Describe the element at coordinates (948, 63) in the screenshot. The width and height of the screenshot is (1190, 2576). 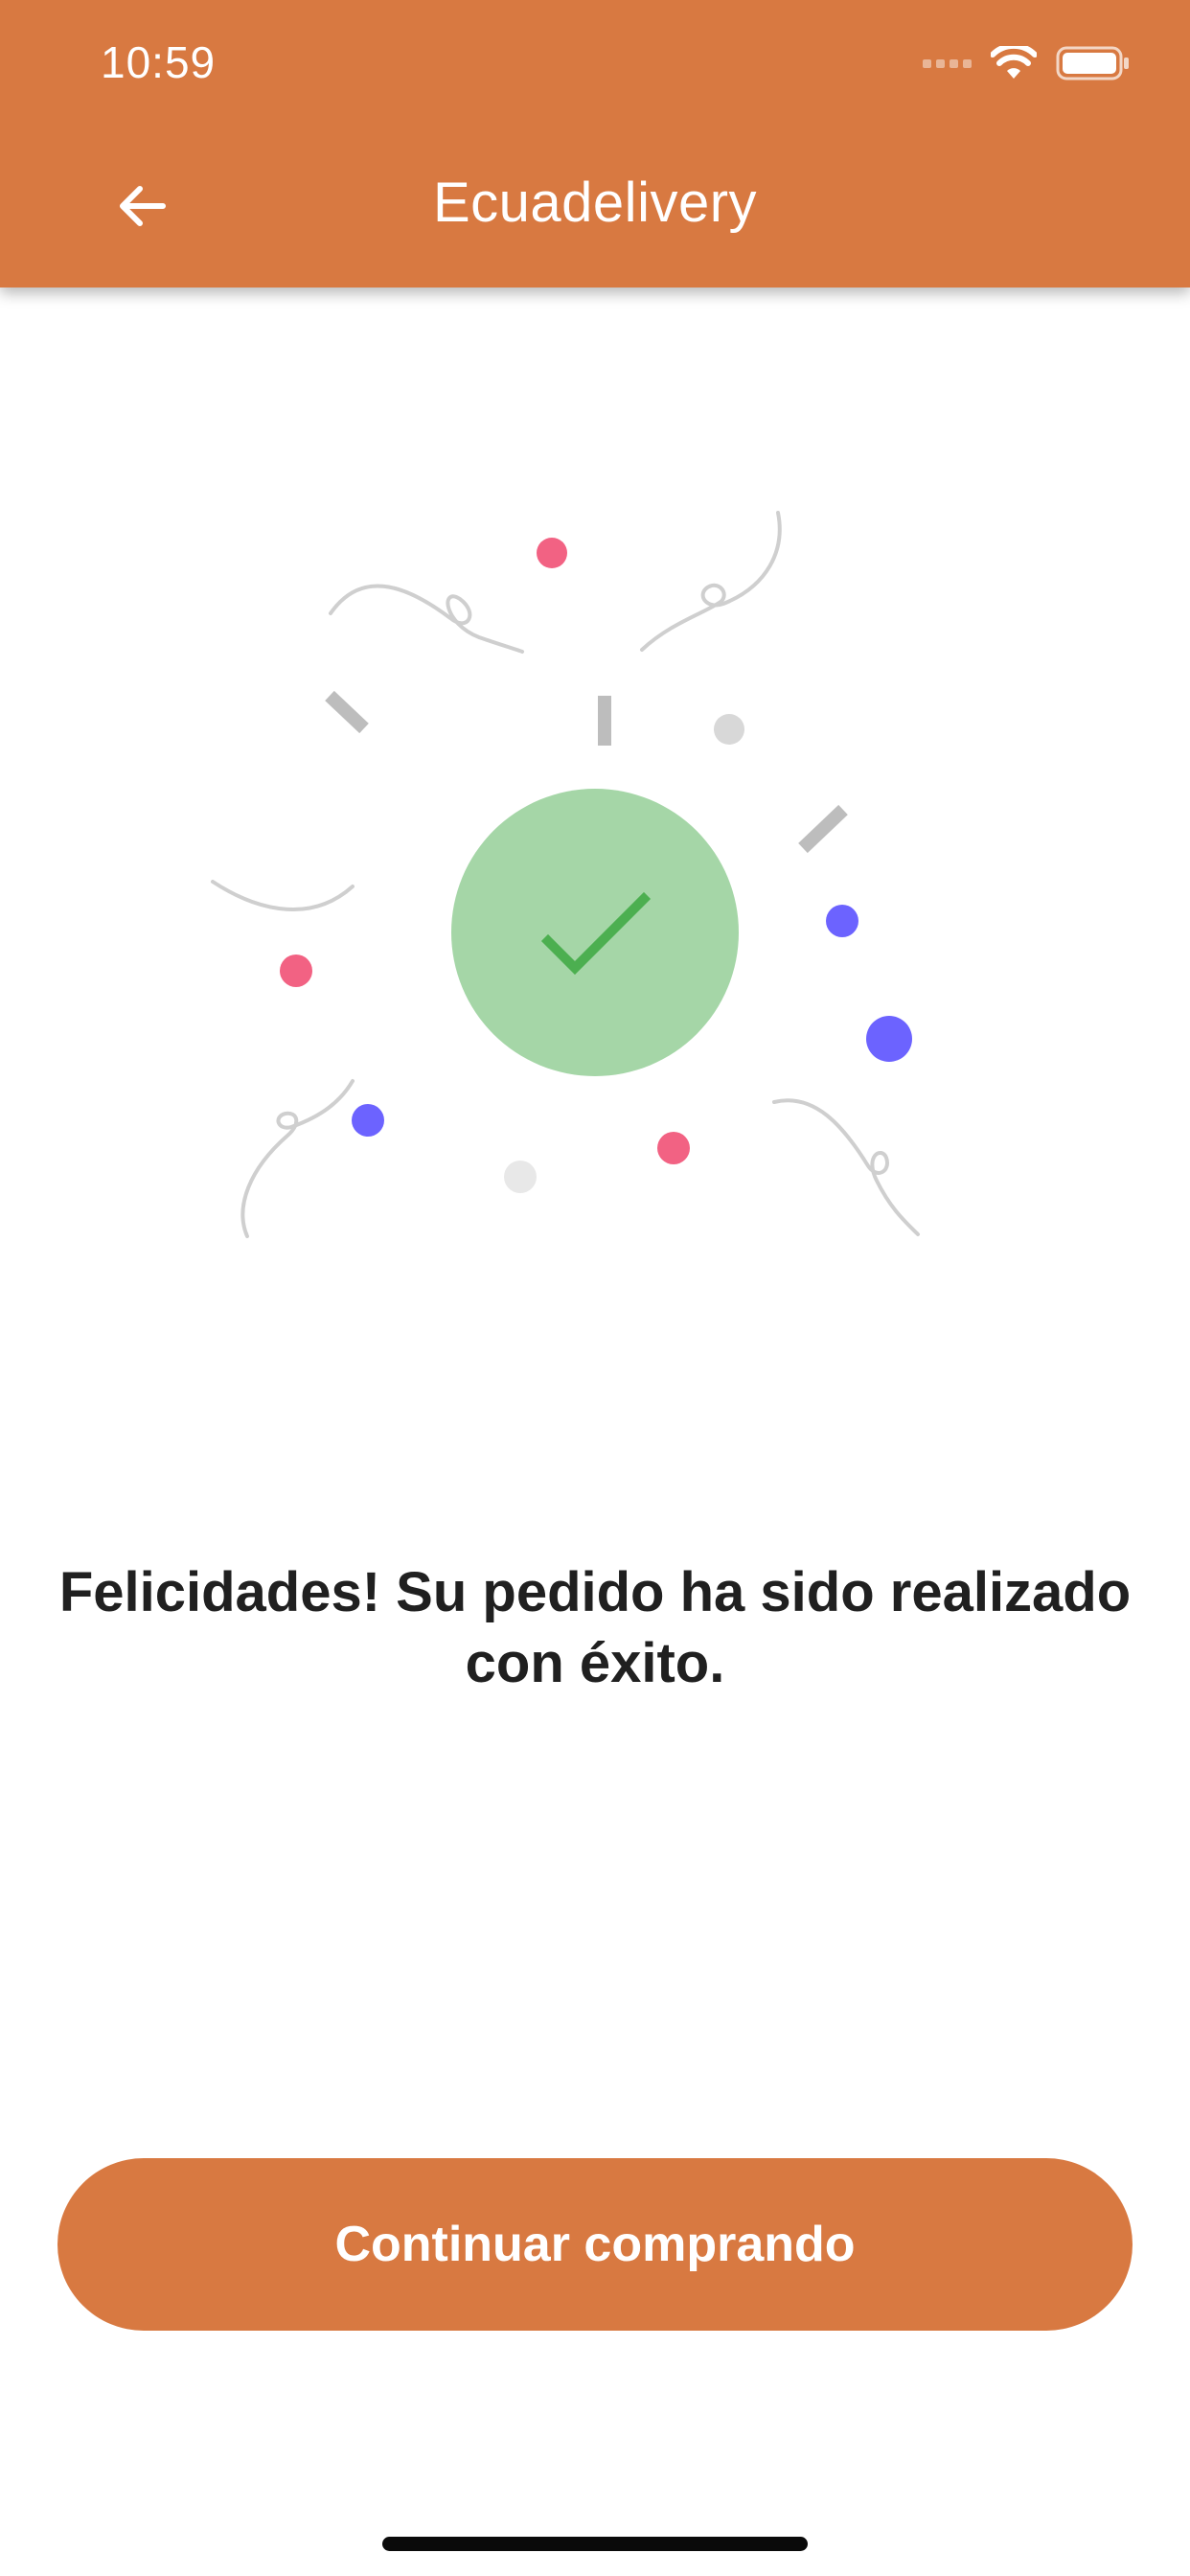
I see `cellular-dots-icon` at that location.